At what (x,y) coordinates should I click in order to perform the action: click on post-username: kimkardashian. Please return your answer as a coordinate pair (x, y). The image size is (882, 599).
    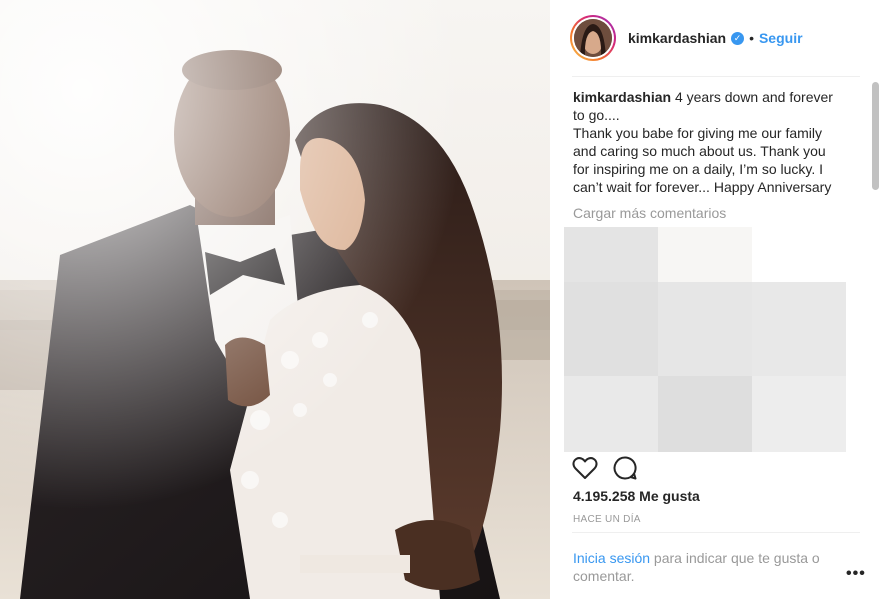
    Looking at the image, I should click on (677, 38).